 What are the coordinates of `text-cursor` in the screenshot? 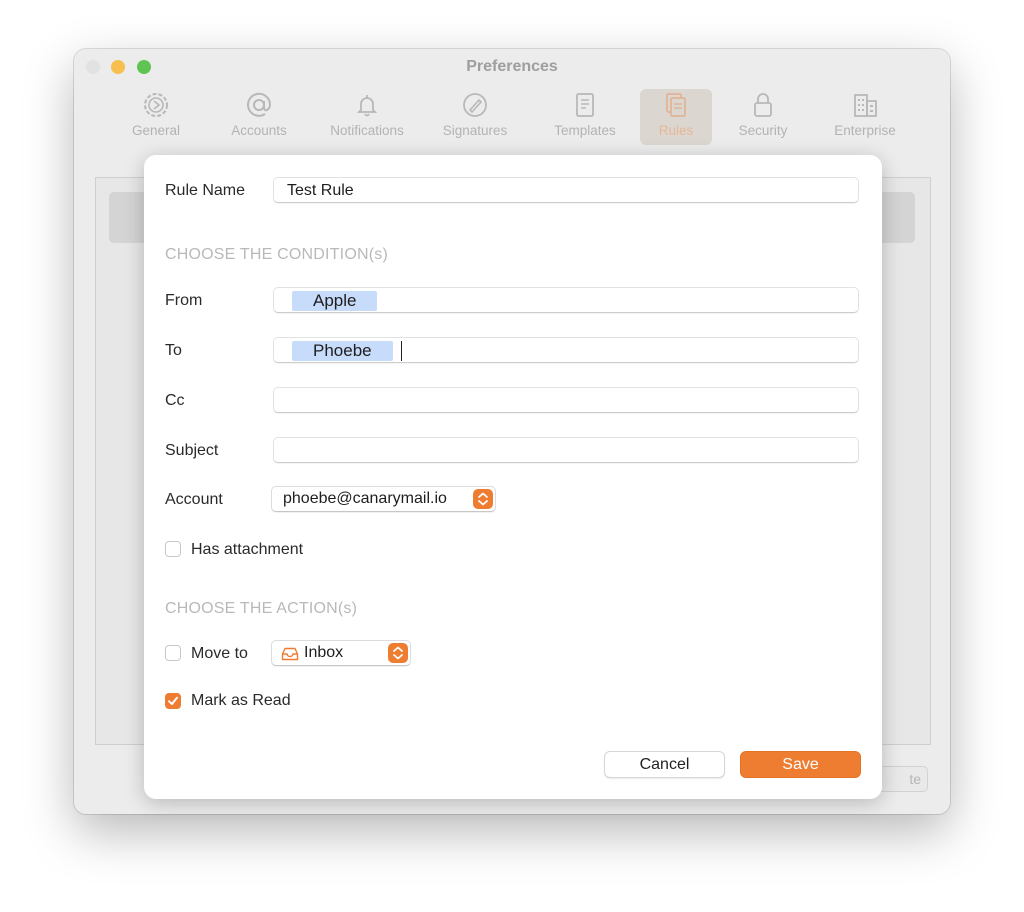 It's located at (401, 351).